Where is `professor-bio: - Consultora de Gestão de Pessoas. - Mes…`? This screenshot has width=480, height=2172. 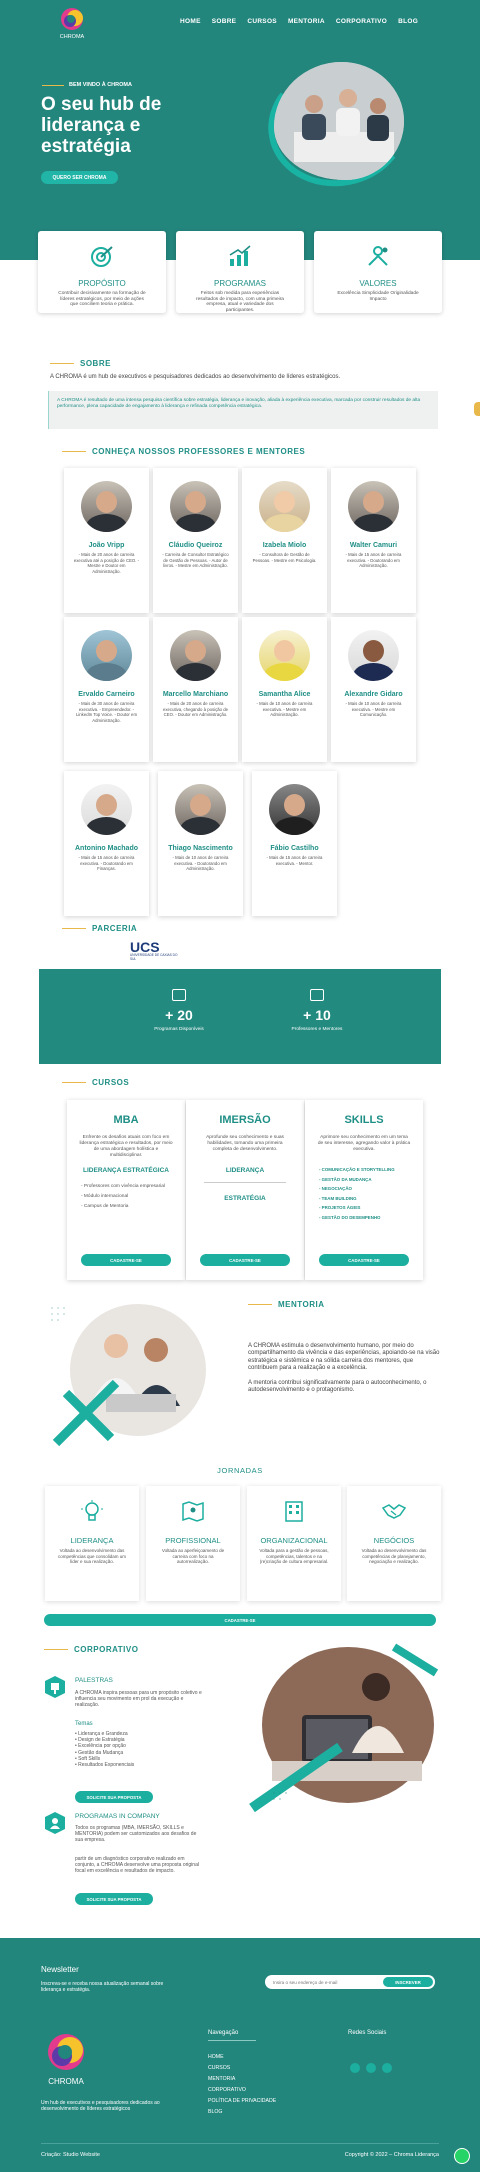 professor-bio: - Consultora de Gestão de Pessoas. - Mes… is located at coordinates (284, 557).